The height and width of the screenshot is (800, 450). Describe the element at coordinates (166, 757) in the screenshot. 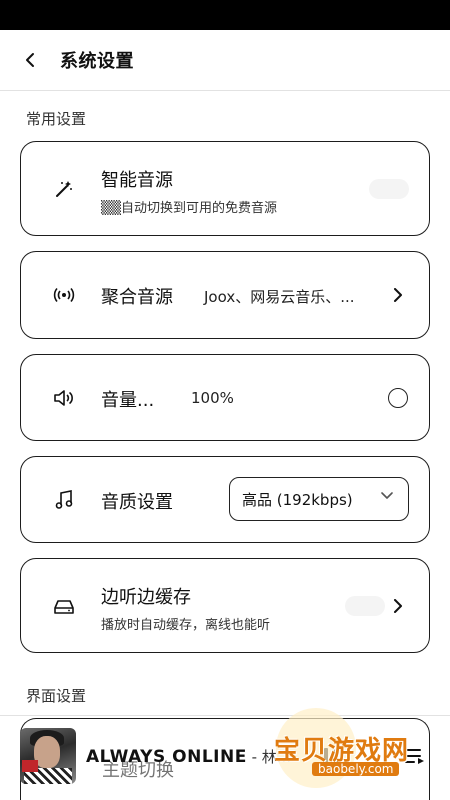

I see `track-title: ALWAYS ONLINE` at that location.